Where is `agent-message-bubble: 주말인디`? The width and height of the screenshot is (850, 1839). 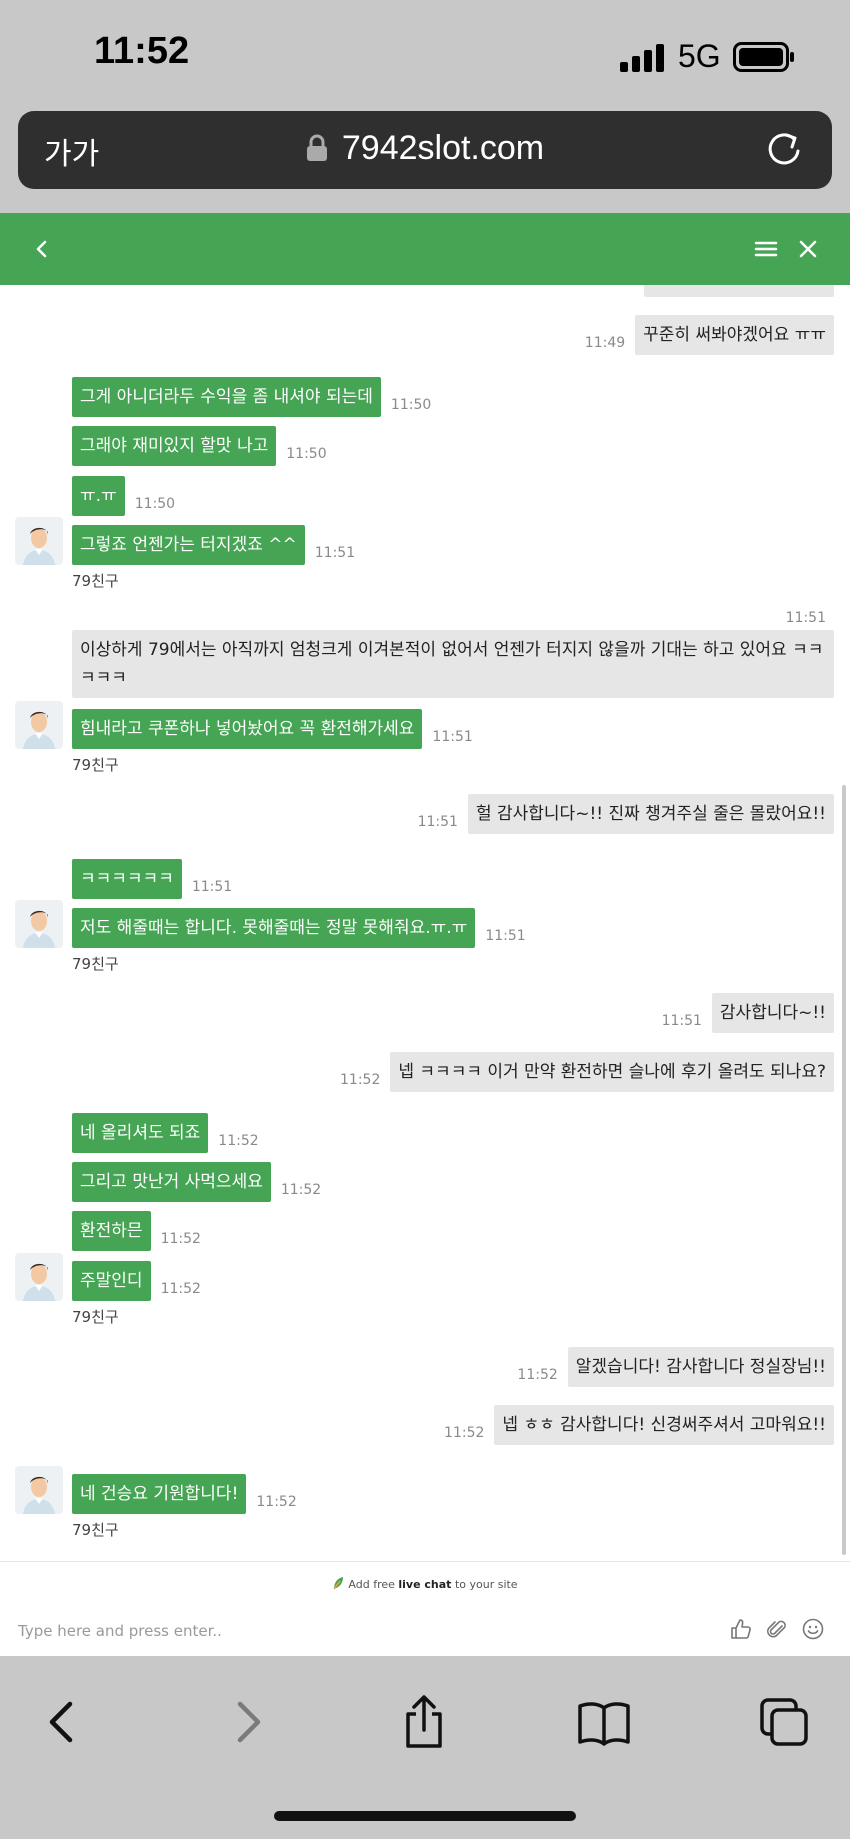
agent-message-bubble: 주말인디 is located at coordinates (111, 1281).